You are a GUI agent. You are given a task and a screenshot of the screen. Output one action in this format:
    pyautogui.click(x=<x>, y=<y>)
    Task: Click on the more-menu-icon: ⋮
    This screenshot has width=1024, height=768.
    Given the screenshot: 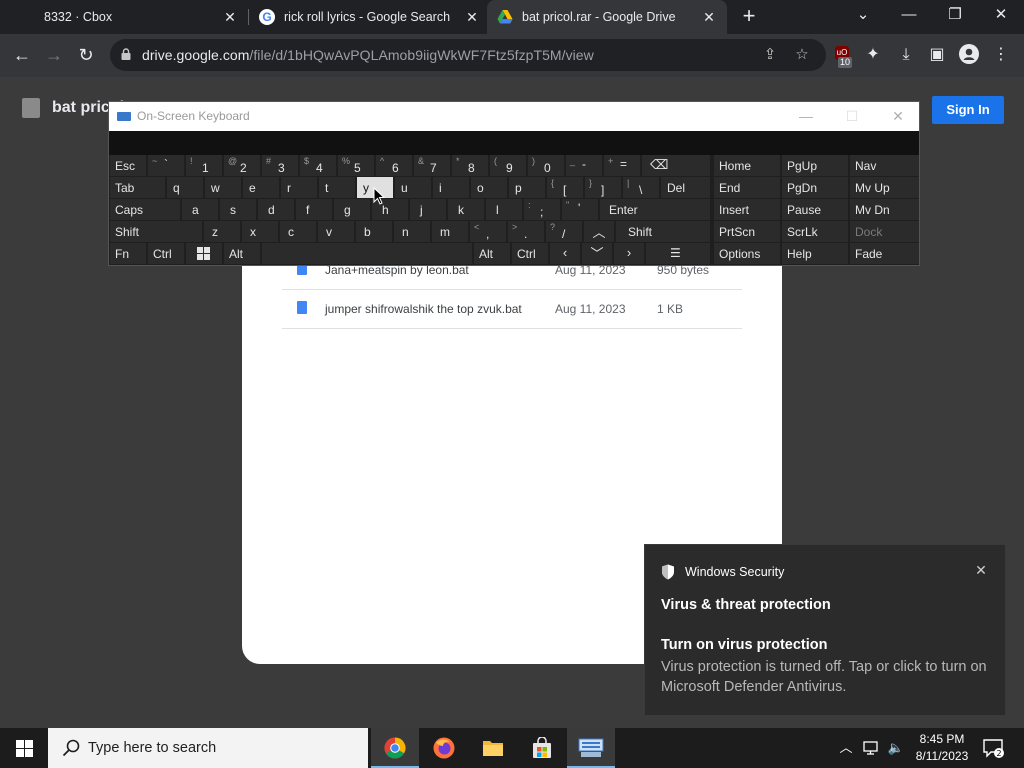 What is the action you would take?
    pyautogui.click(x=1001, y=55)
    